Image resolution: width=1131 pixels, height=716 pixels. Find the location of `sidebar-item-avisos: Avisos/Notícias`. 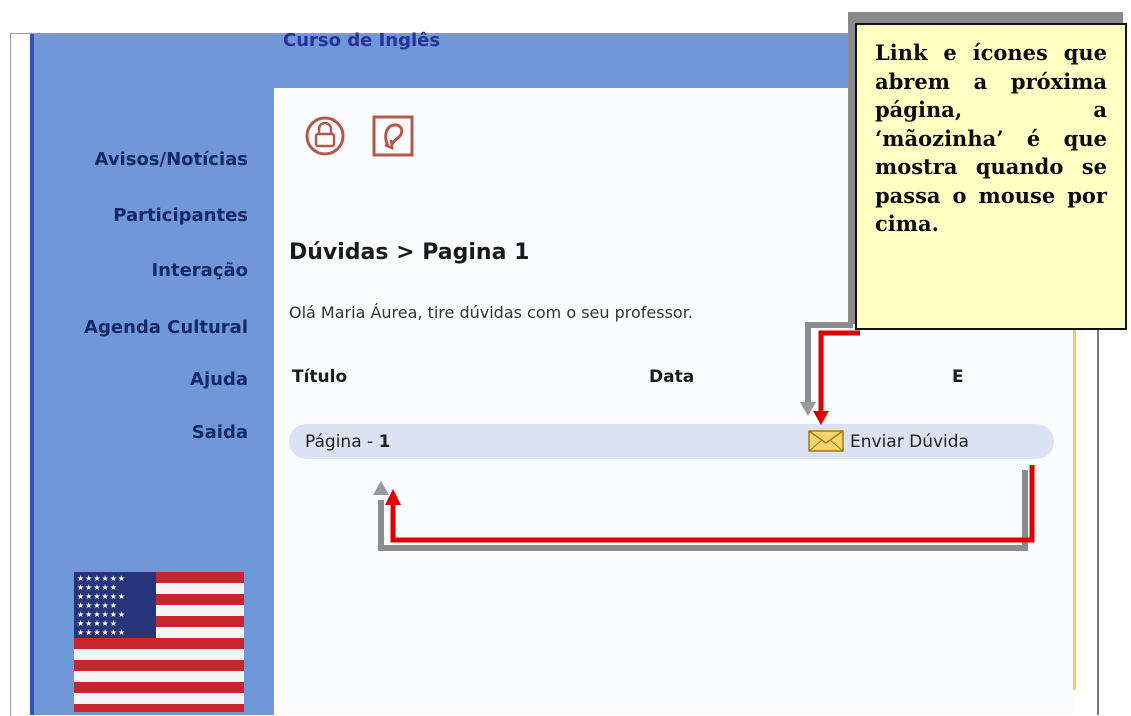

sidebar-item-avisos: Avisos/Notícias is located at coordinates (159, 159).